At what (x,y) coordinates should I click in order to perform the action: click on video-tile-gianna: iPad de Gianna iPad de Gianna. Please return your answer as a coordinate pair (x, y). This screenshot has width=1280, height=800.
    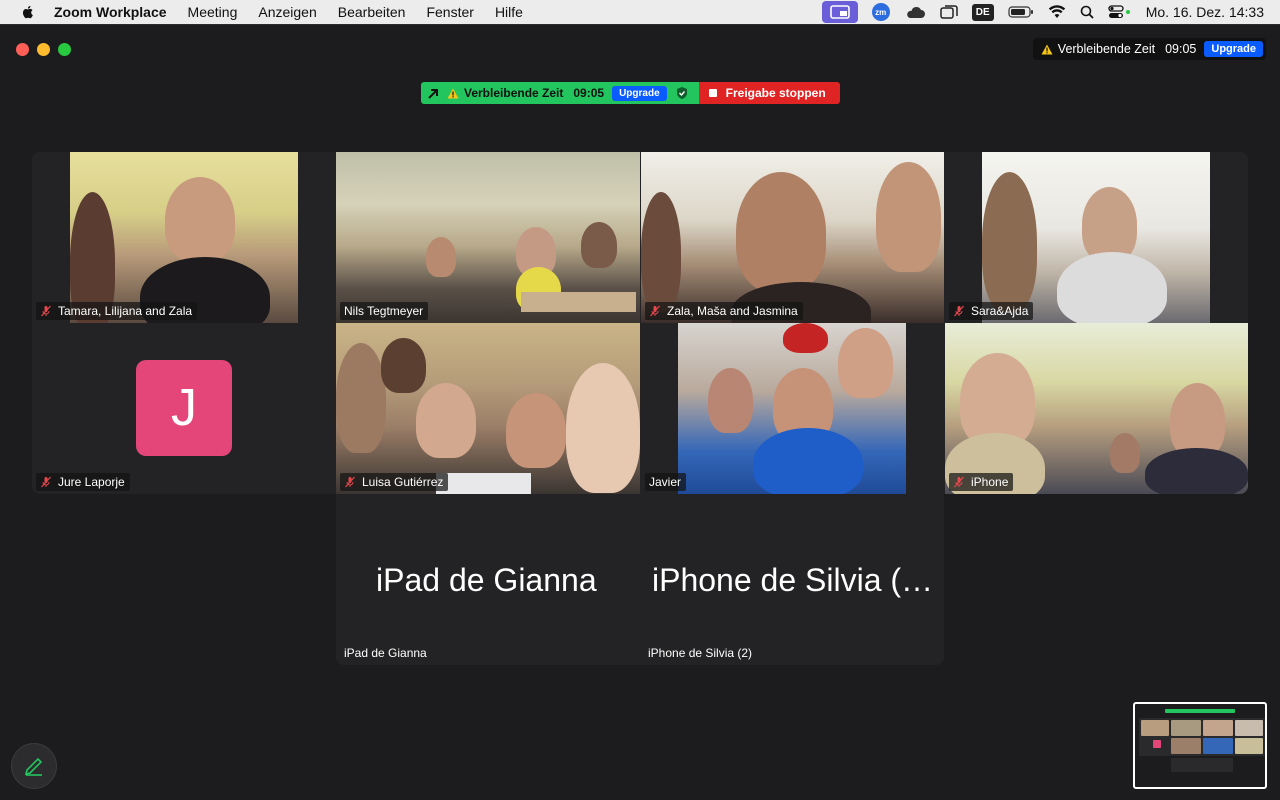
    Looking at the image, I should click on (488, 579).